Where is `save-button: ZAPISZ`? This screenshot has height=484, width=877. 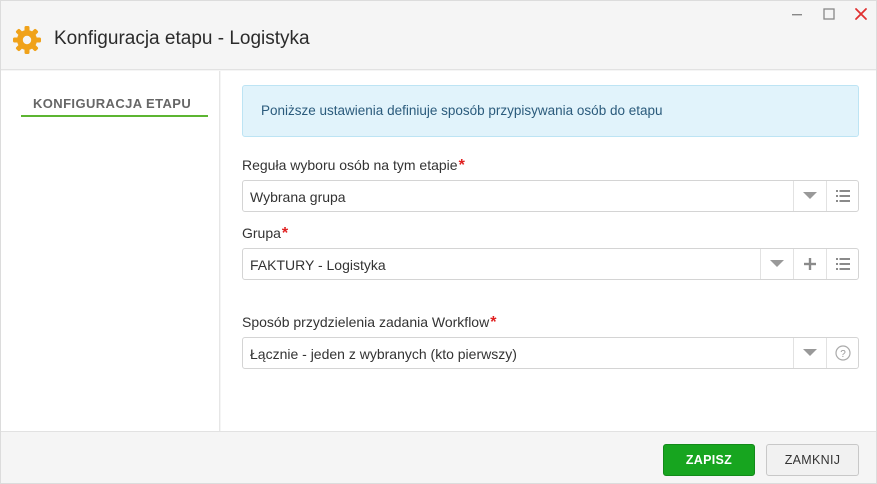 save-button: ZAPISZ is located at coordinates (709, 460).